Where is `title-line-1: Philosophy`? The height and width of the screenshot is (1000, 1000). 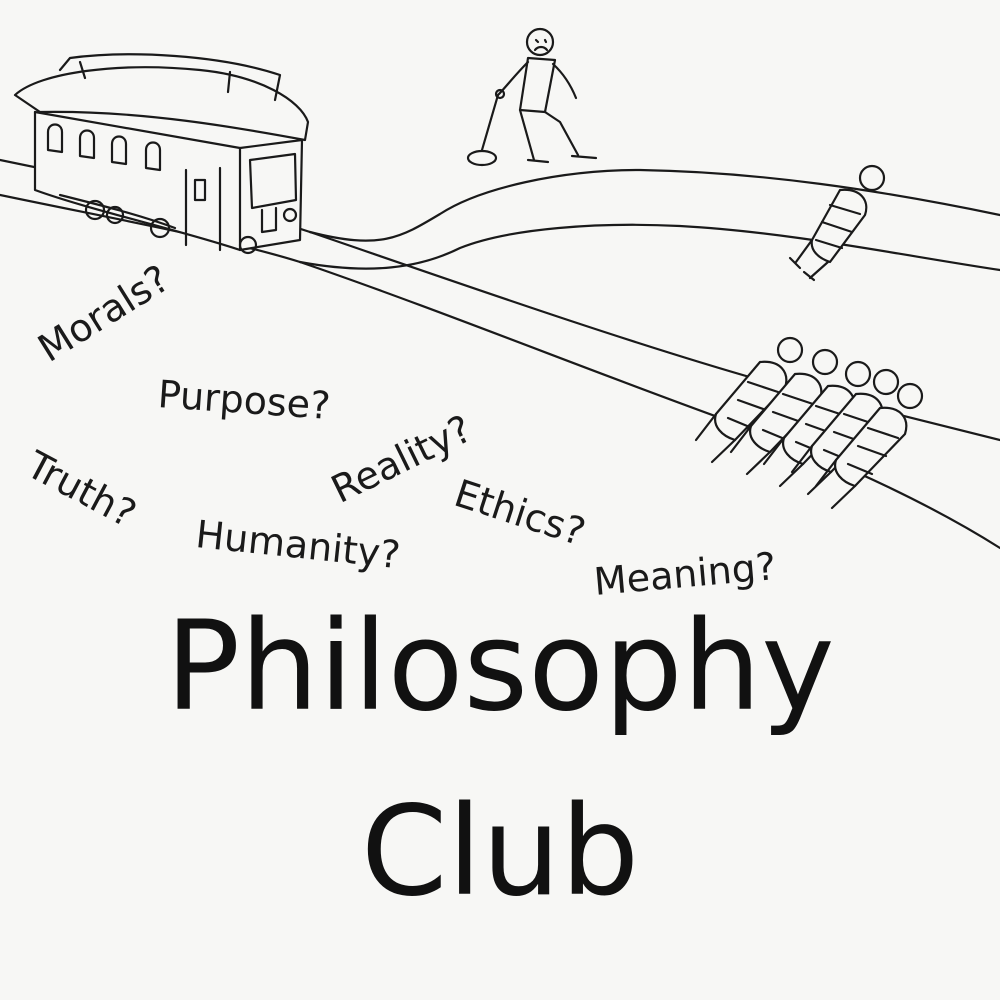
title-line-1: Philosophy is located at coordinates (500, 667).